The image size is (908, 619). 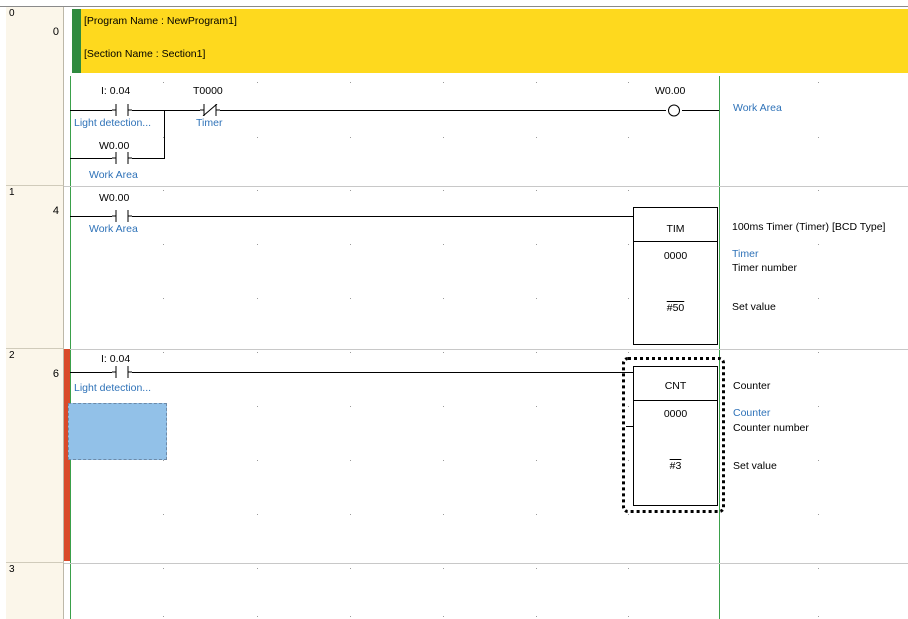 I want to click on section-name-comment: [Section Name : Section1], so click(x=145, y=54).